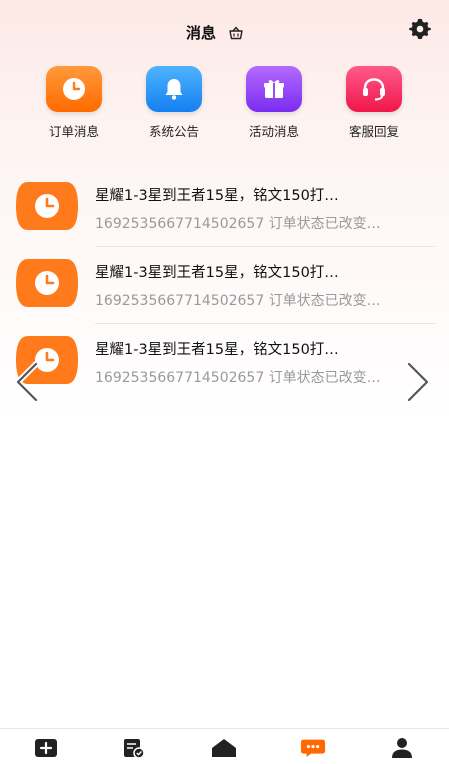  What do you see at coordinates (236, 33) in the screenshot?
I see `basket-icon` at bounding box center [236, 33].